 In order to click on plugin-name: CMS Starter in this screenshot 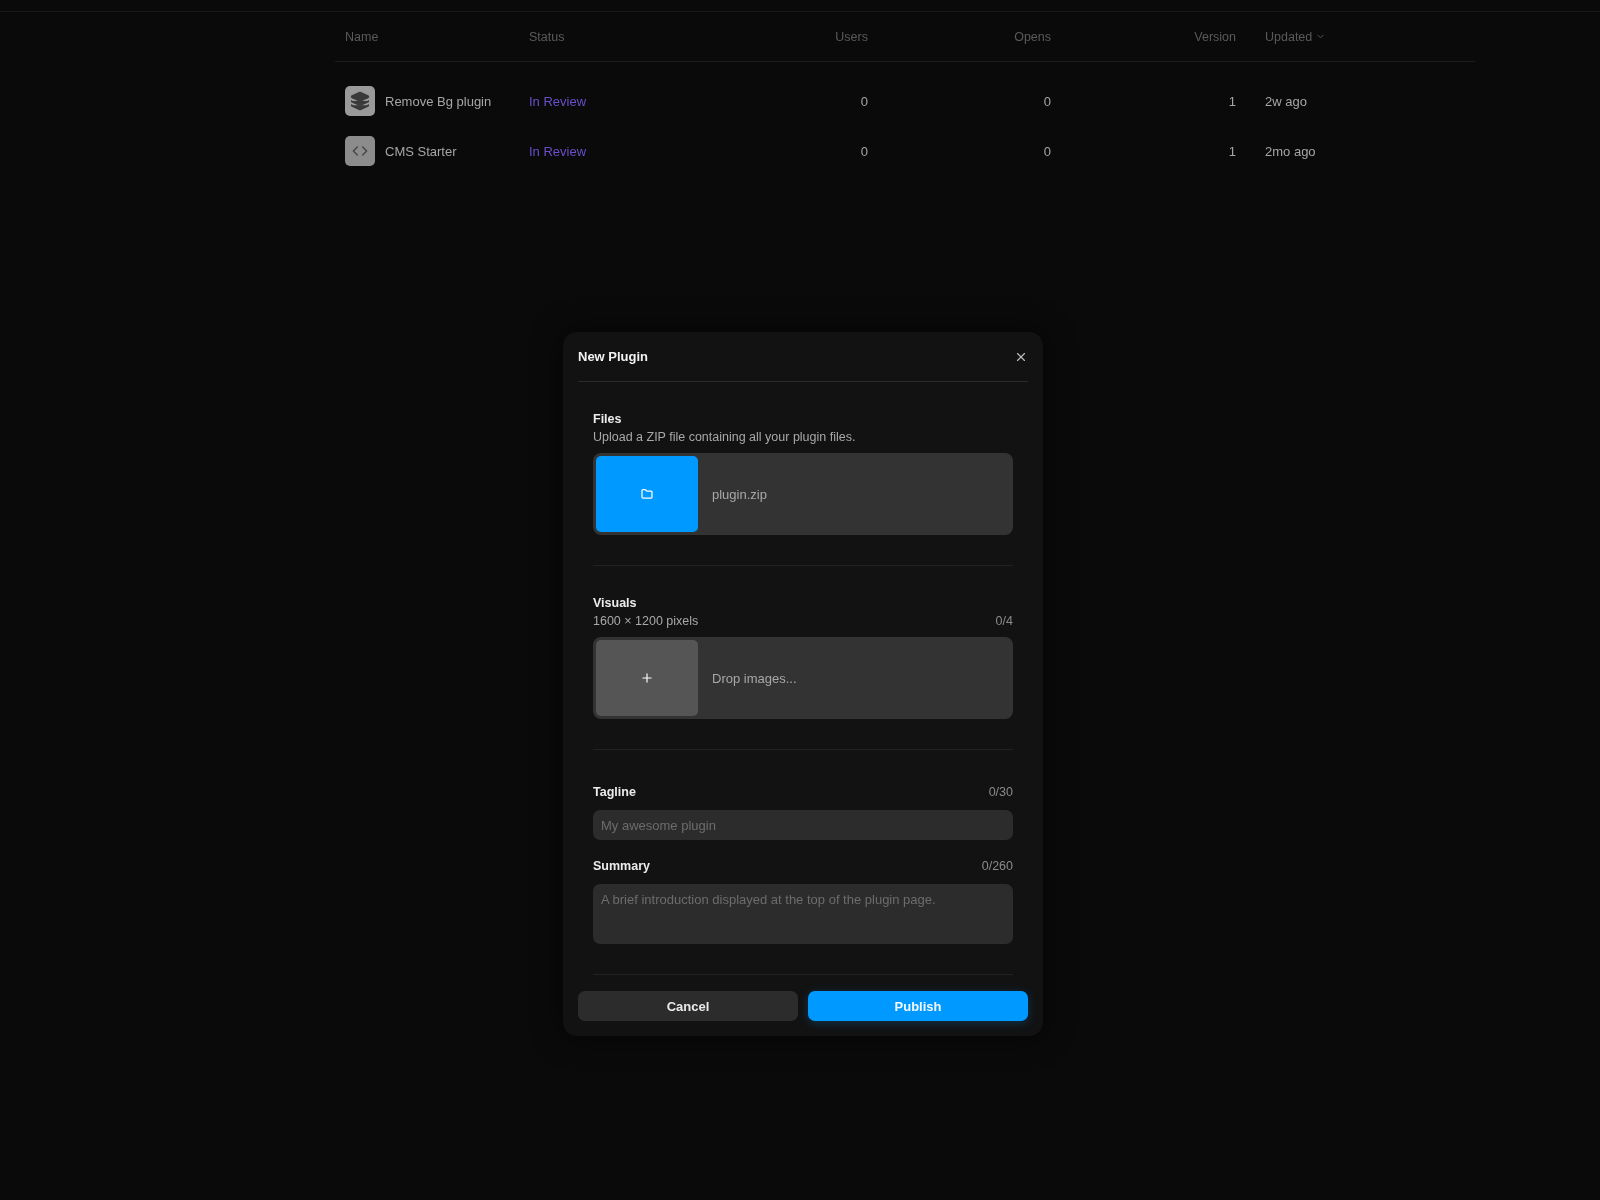, I will do `click(421, 151)`.